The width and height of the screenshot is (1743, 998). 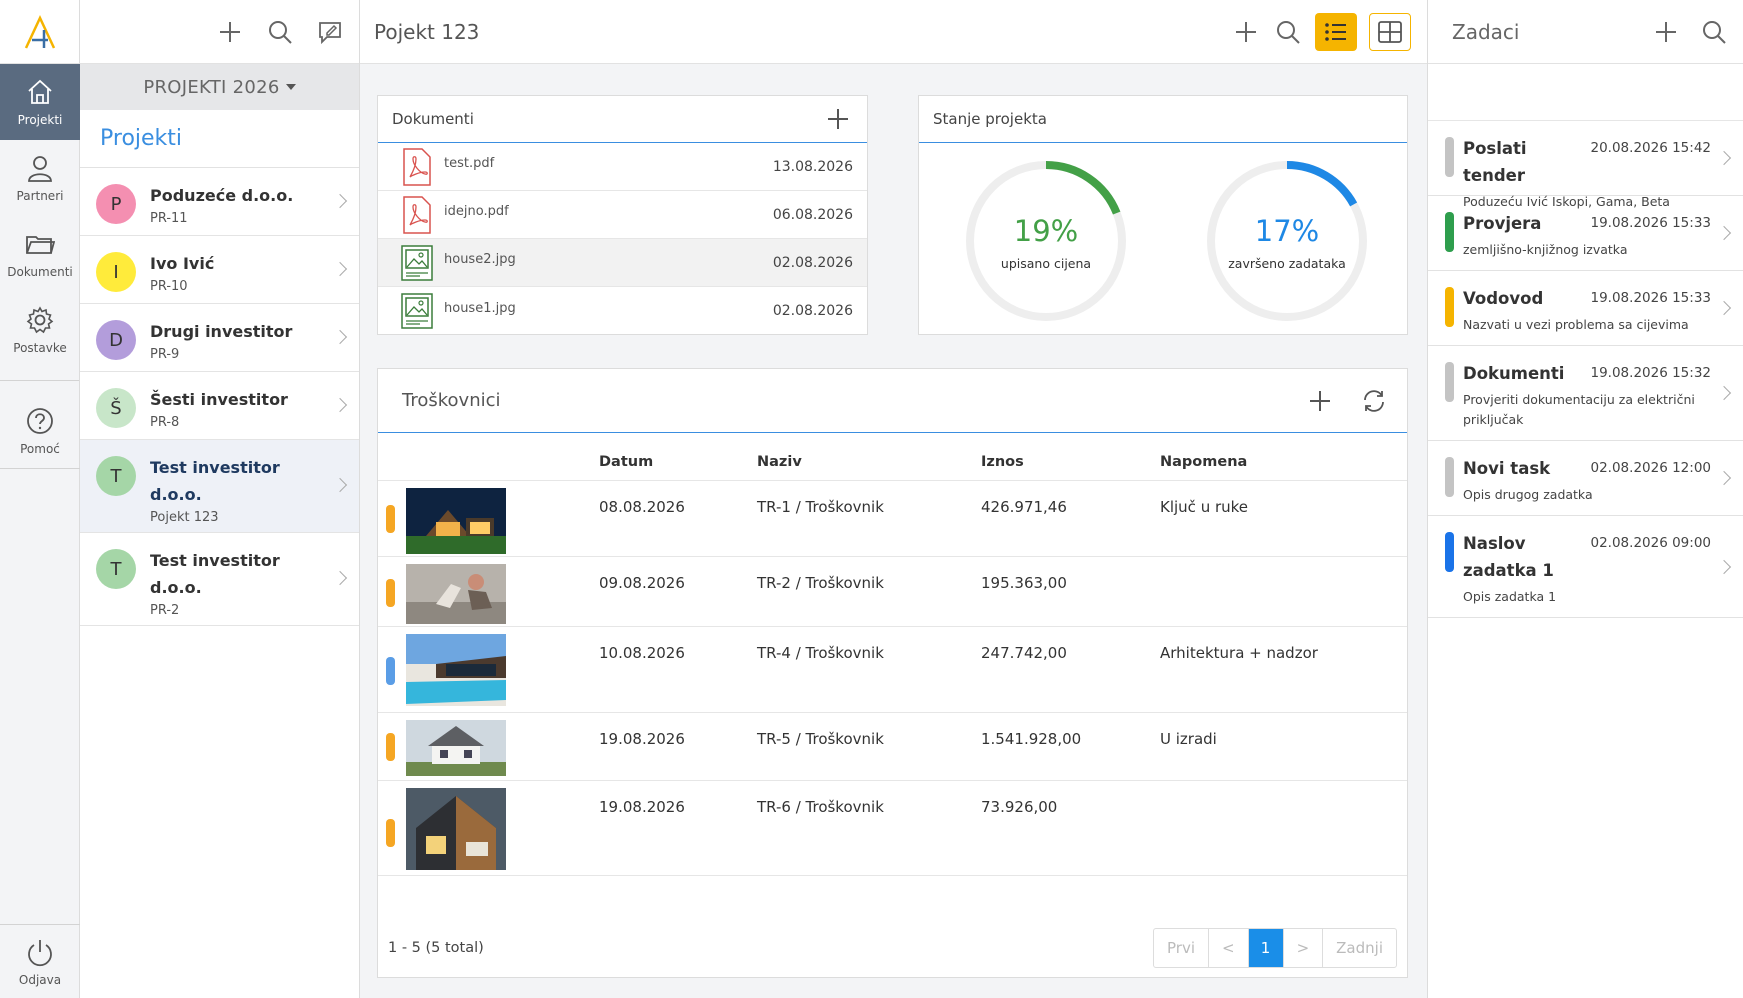 I want to click on modern-house-thumbnail, so click(x=456, y=829).